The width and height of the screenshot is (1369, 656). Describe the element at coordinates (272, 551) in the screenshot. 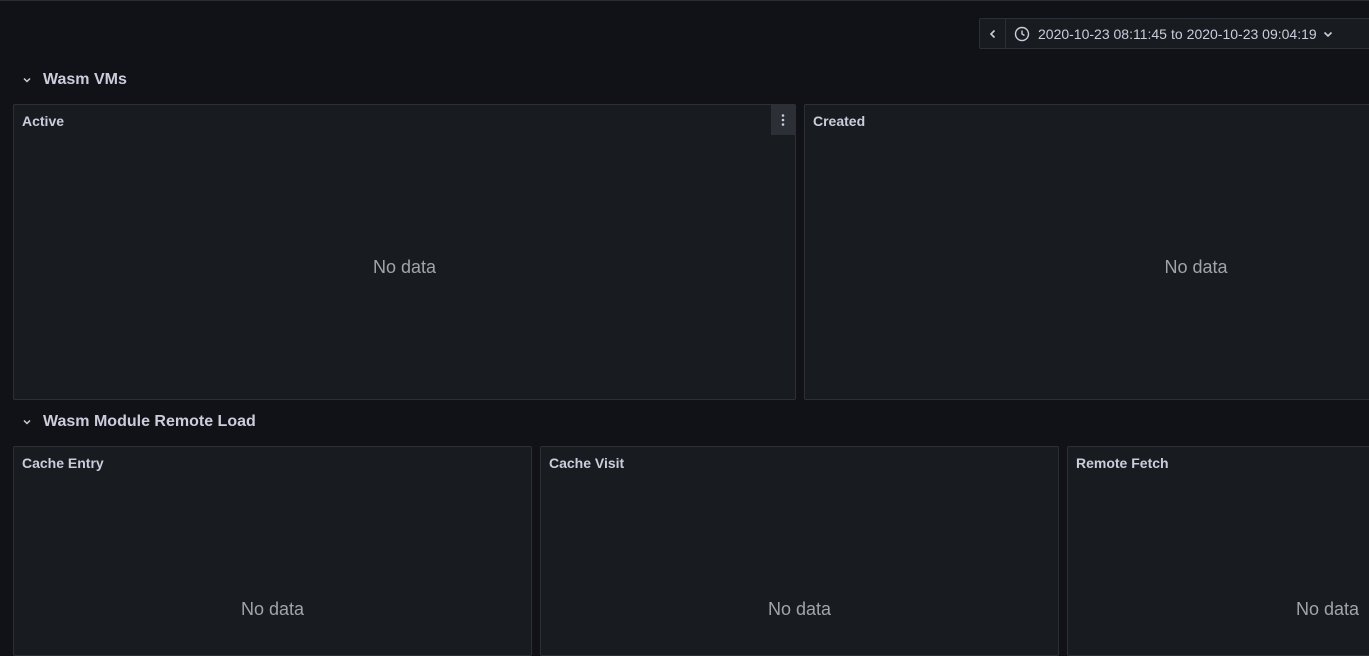

I see `panel-cache-entry: Cache Entry No data` at that location.